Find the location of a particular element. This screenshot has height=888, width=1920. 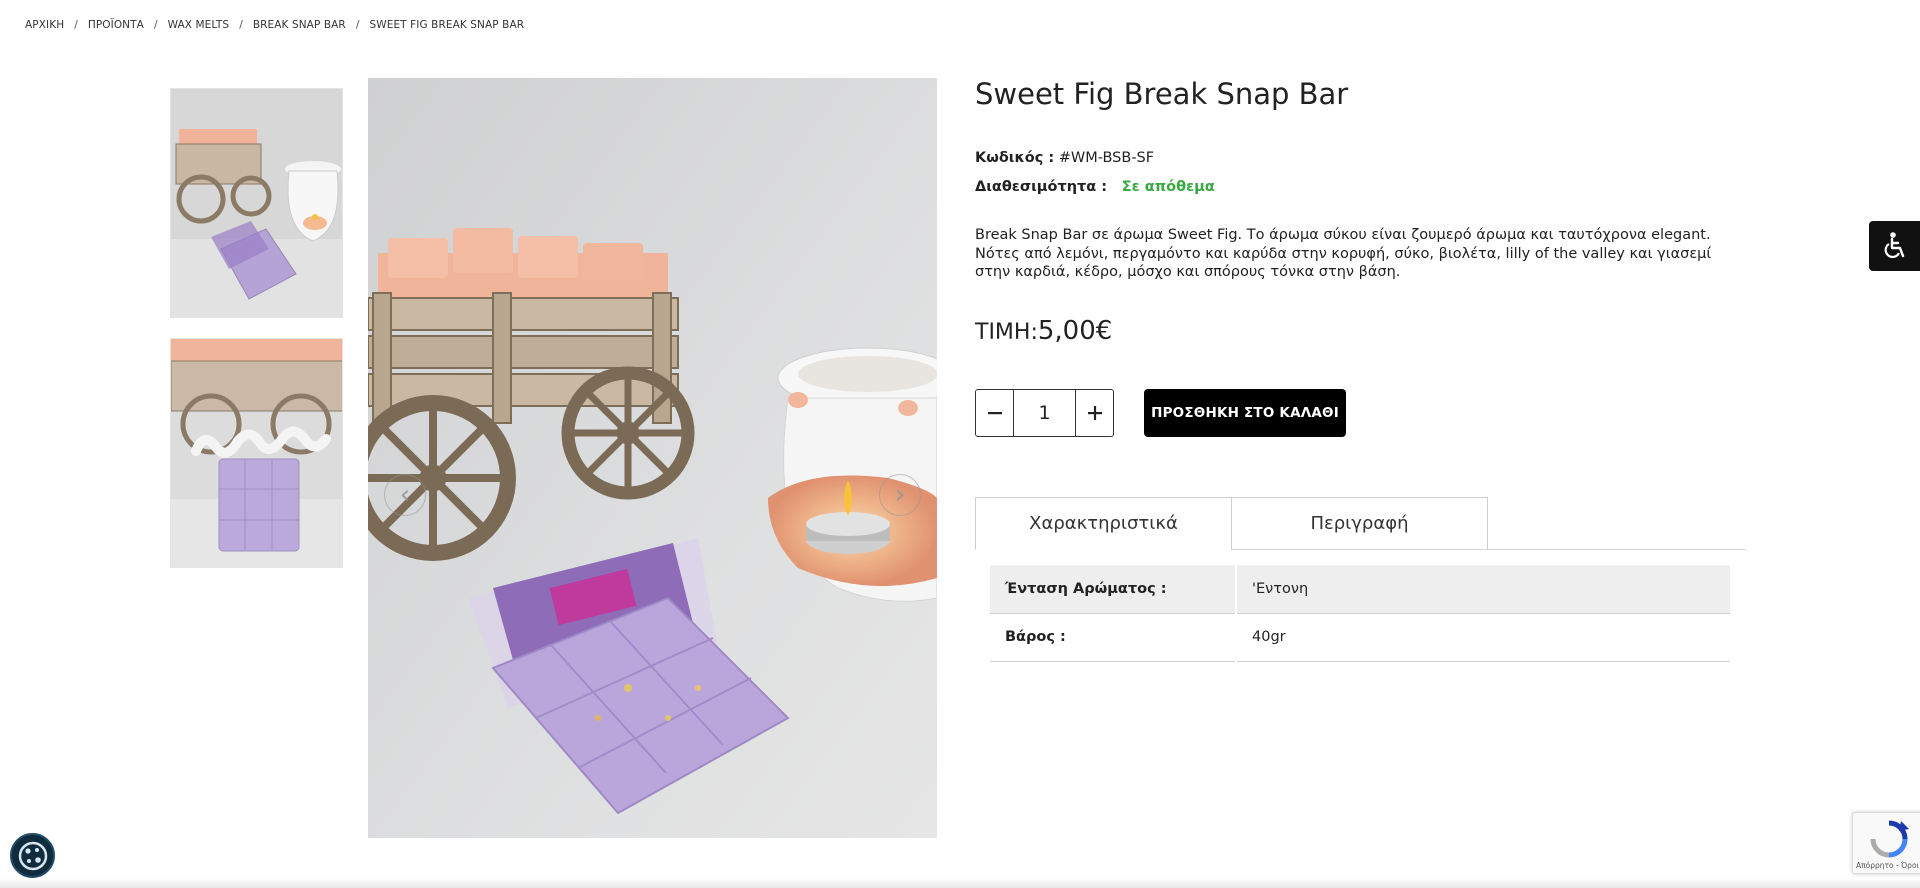

plus-icon is located at coordinates (1094, 413).